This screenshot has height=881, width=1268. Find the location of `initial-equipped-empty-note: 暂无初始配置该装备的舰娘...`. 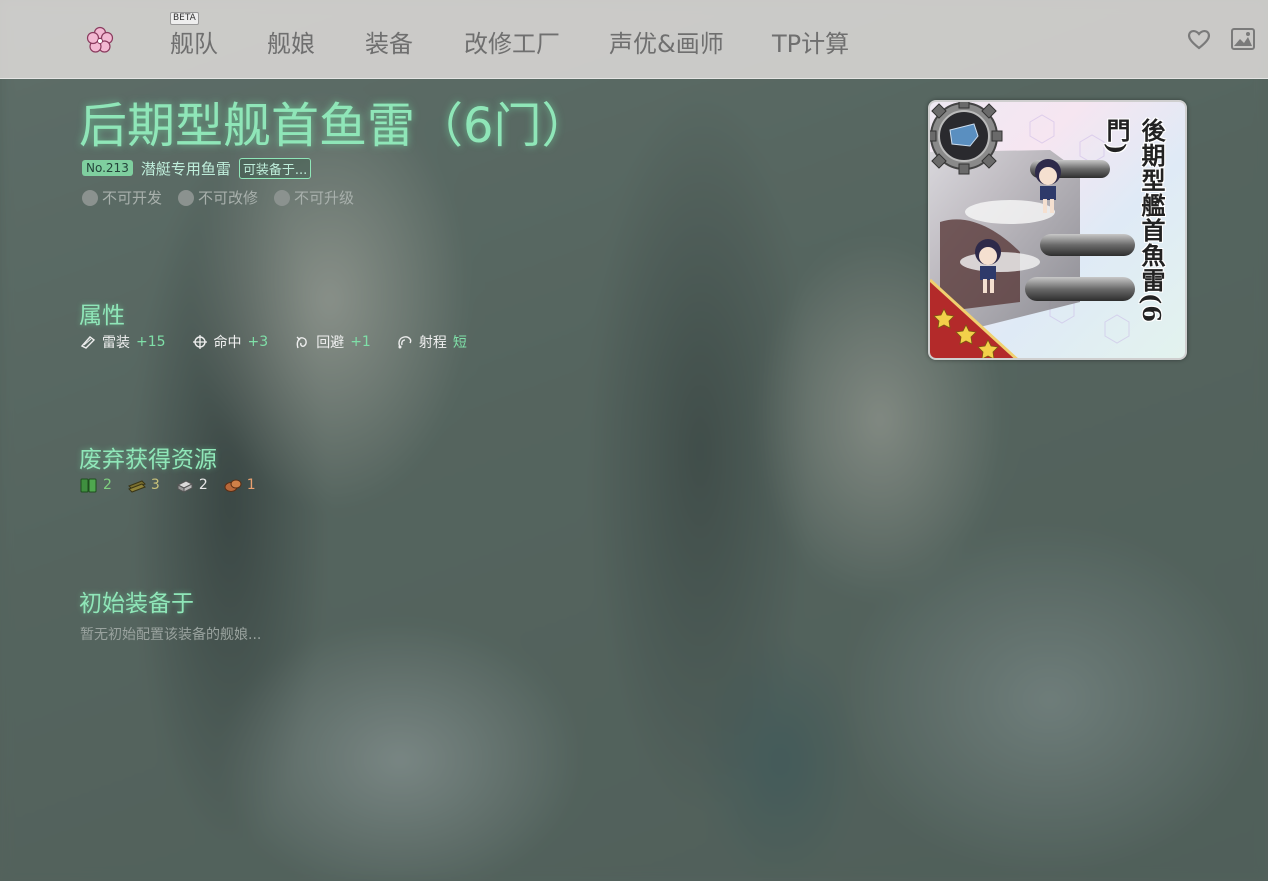

initial-equipped-empty-note: 暂无初始配置该装备的舰娘... is located at coordinates (171, 635).